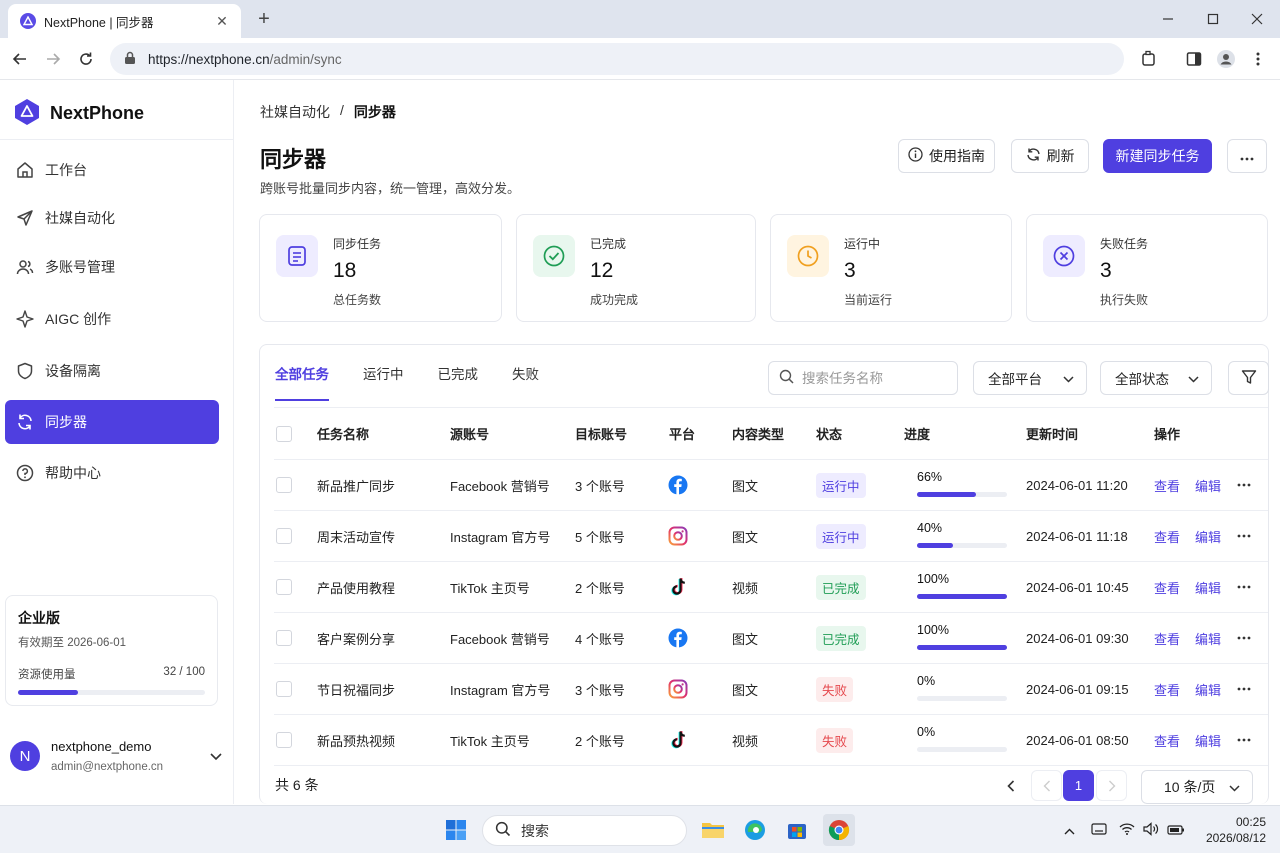 The image size is (1280, 853). I want to click on refresh-button: 刷新, so click(1050, 156).